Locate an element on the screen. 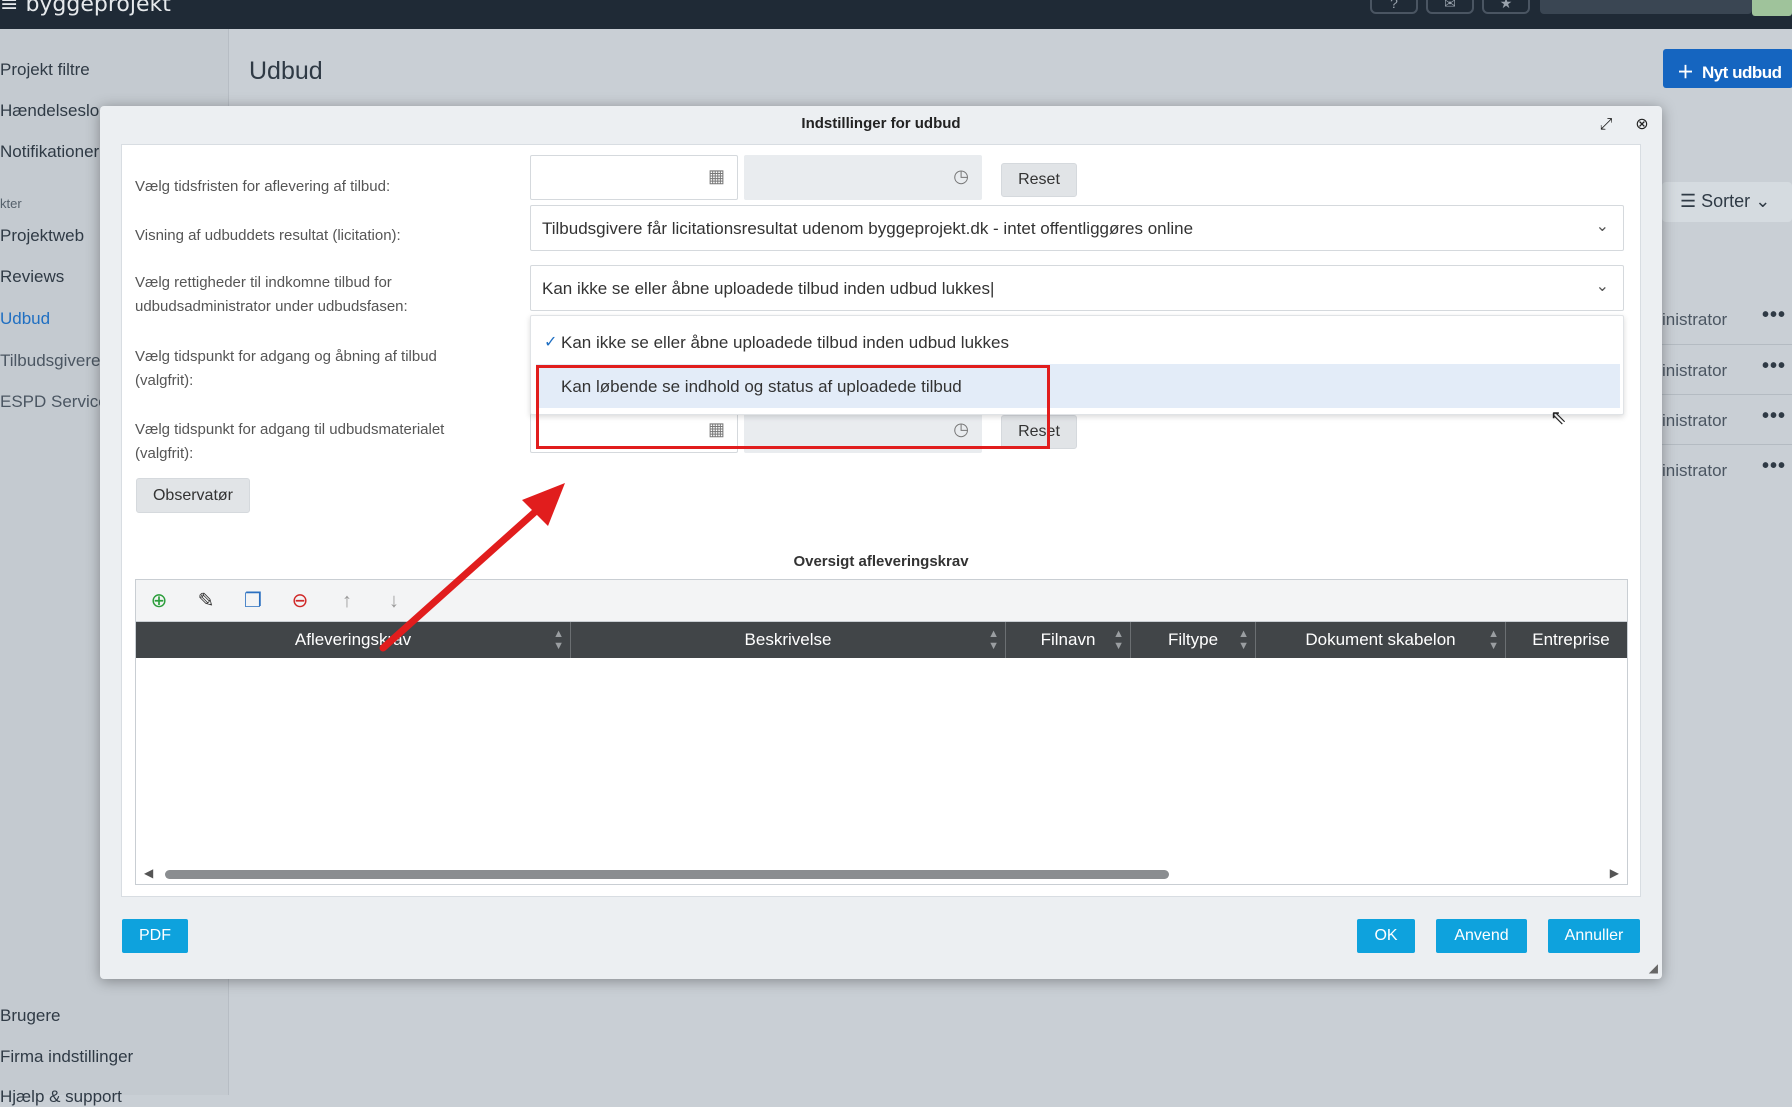  add-icon: ⊕ is located at coordinates (159, 601).